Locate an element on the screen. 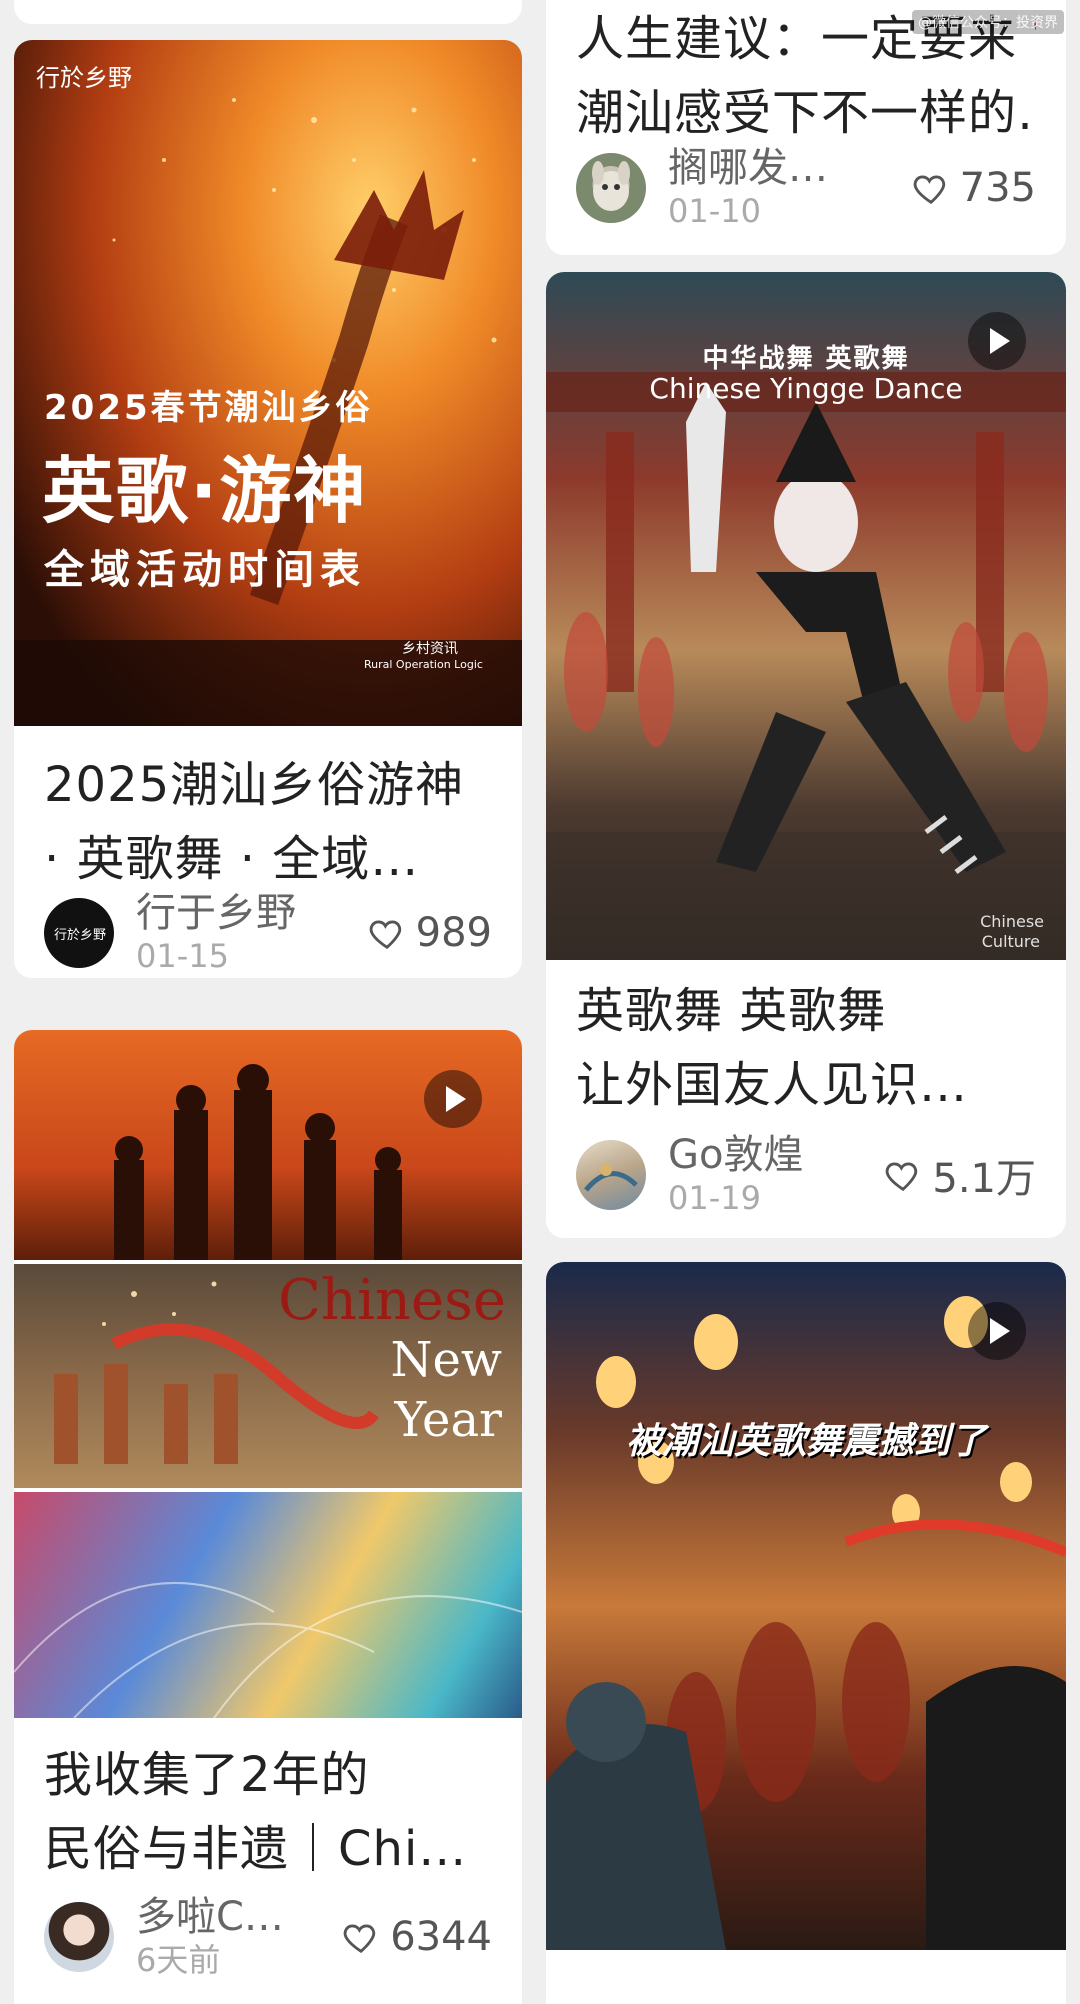  cover-credit: Chinese is located at coordinates (1012, 921).